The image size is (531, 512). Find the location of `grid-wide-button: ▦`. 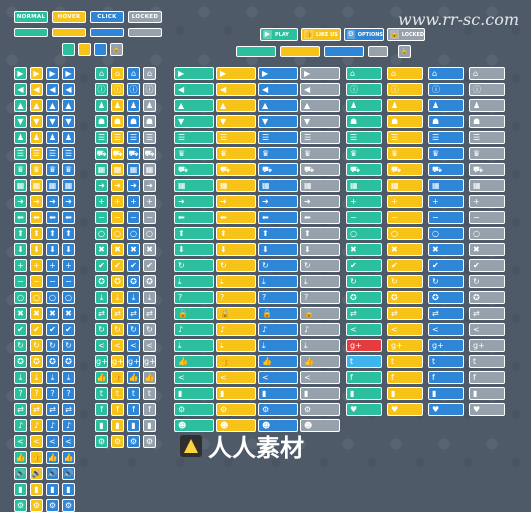

grid-wide-button: ▦ is located at coordinates (236, 185).